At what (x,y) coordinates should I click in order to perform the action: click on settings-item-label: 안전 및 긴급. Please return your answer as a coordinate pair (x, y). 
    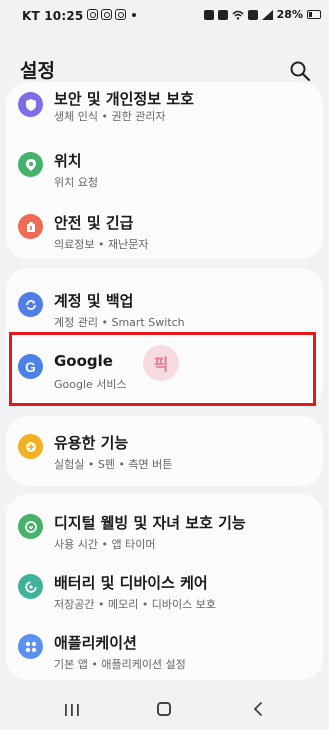
    Looking at the image, I should click on (94, 223).